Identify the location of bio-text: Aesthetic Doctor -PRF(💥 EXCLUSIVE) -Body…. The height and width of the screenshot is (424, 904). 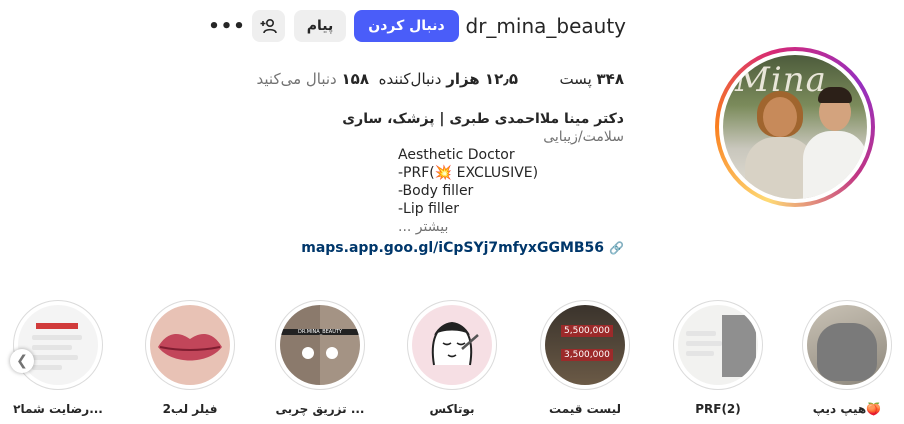
(511, 182).